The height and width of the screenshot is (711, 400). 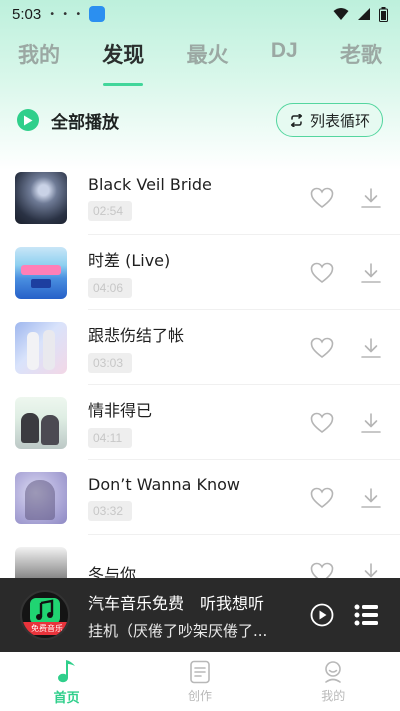 What do you see at coordinates (110, 510) in the screenshot?
I see `song-duration: 03:32` at bounding box center [110, 510].